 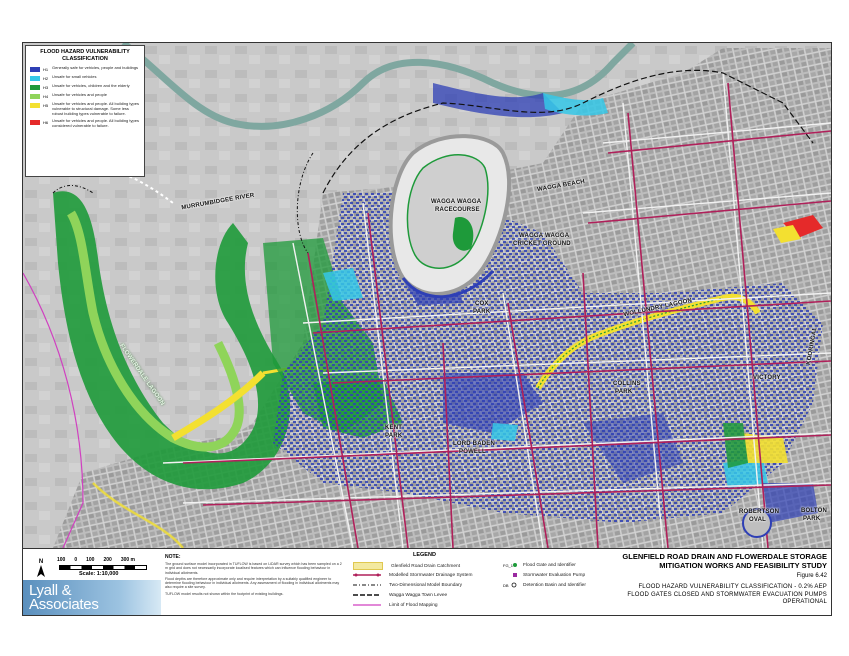 I want to click on flood-gate-code: FG_1, so click(x=508, y=565).